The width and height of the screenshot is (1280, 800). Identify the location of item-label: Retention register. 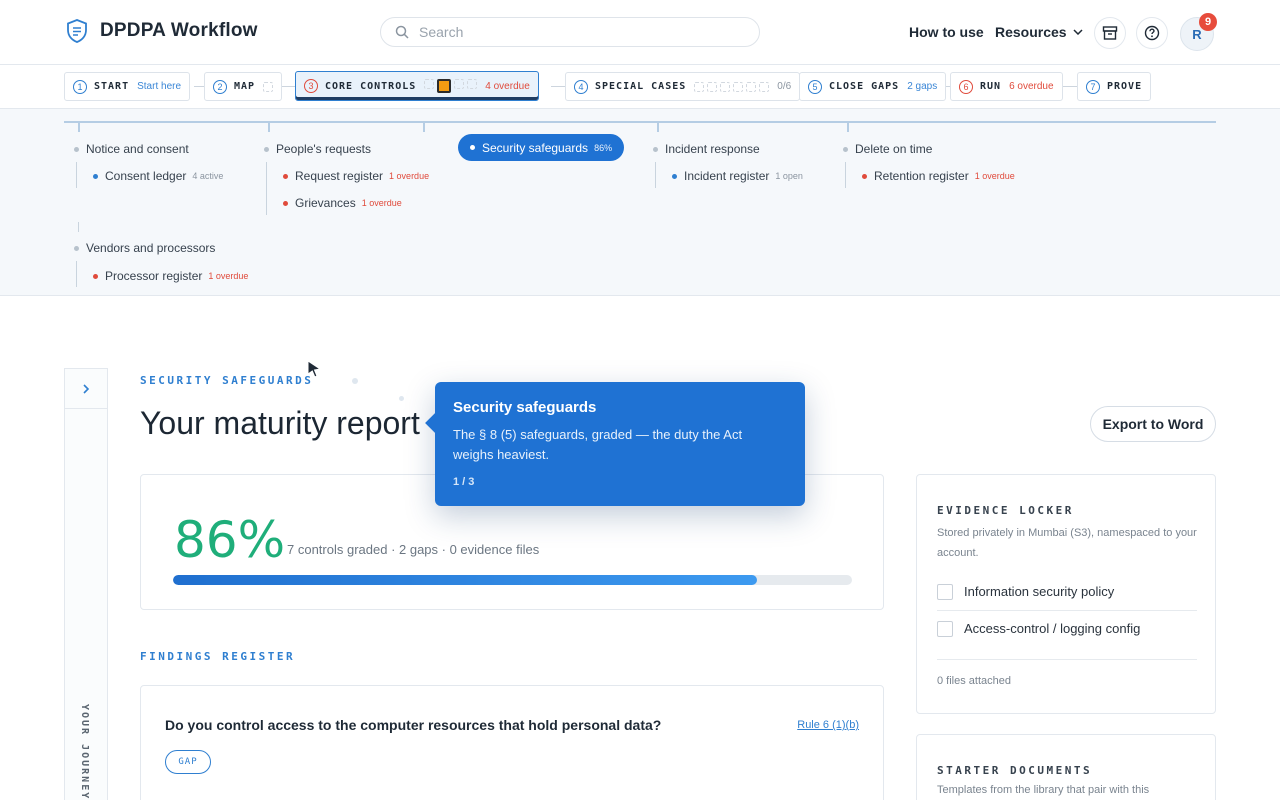
(921, 176).